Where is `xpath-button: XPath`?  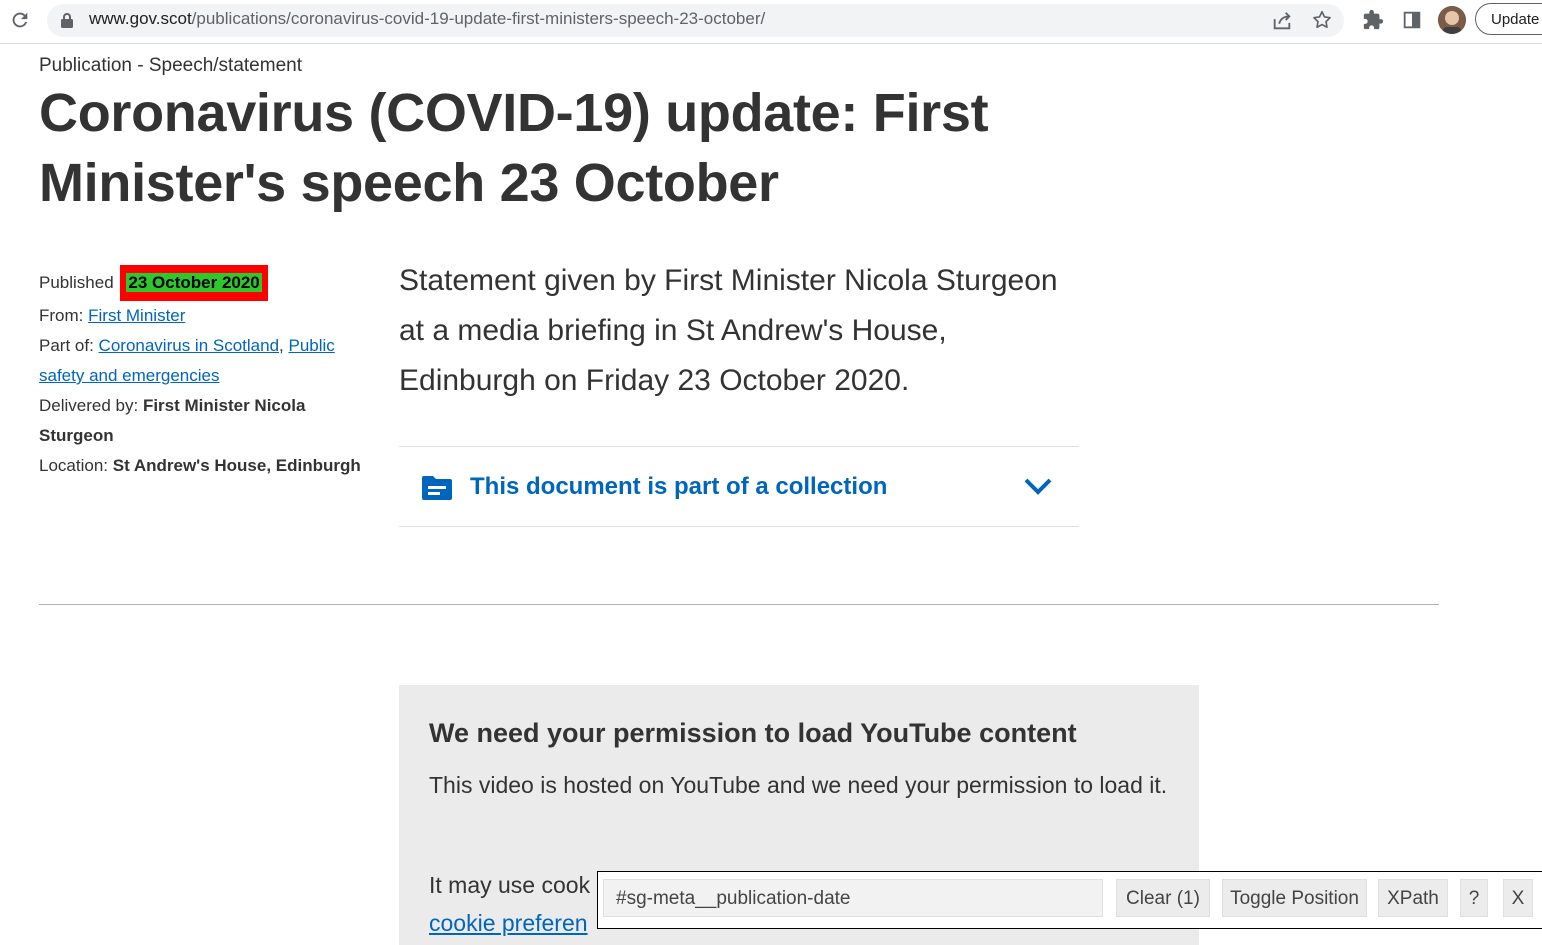 xpath-button: XPath is located at coordinates (1413, 898).